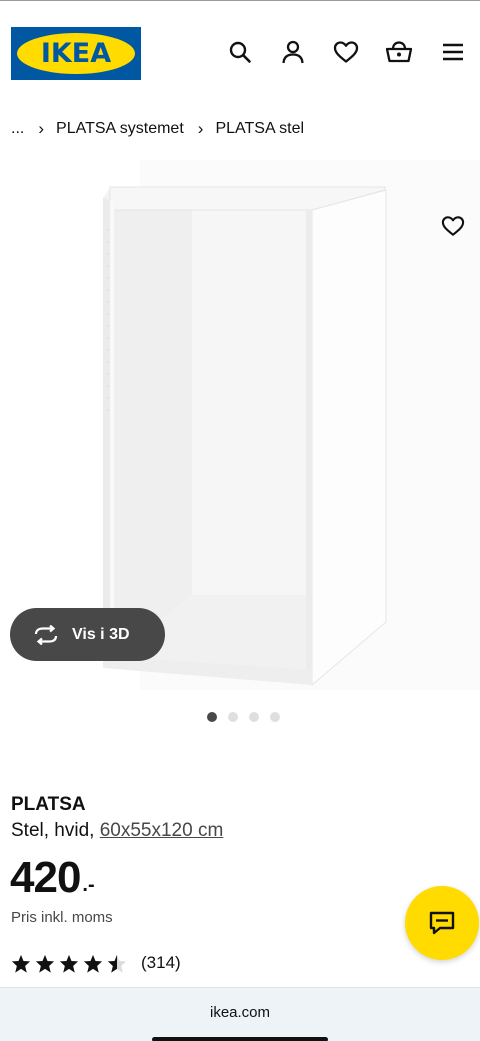 Image resolution: width=480 pixels, height=1041 pixels. I want to click on add-to-favorites-icon, so click(453, 226).